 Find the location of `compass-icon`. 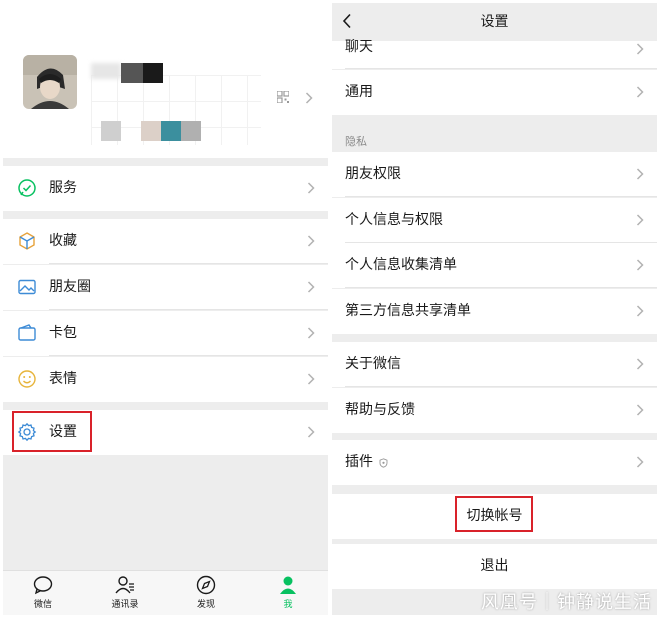

compass-icon is located at coordinates (206, 585).